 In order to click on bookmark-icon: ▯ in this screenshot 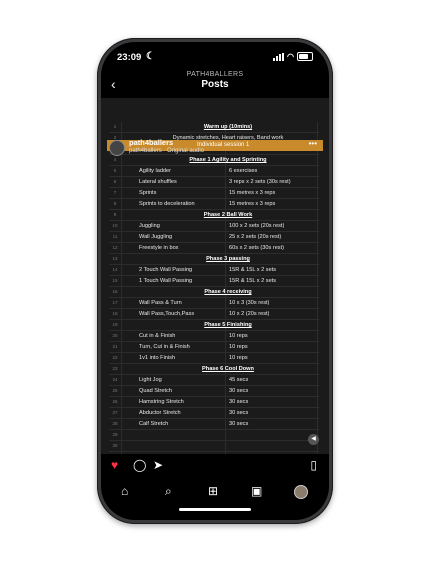, I will do `click(313, 465)`.